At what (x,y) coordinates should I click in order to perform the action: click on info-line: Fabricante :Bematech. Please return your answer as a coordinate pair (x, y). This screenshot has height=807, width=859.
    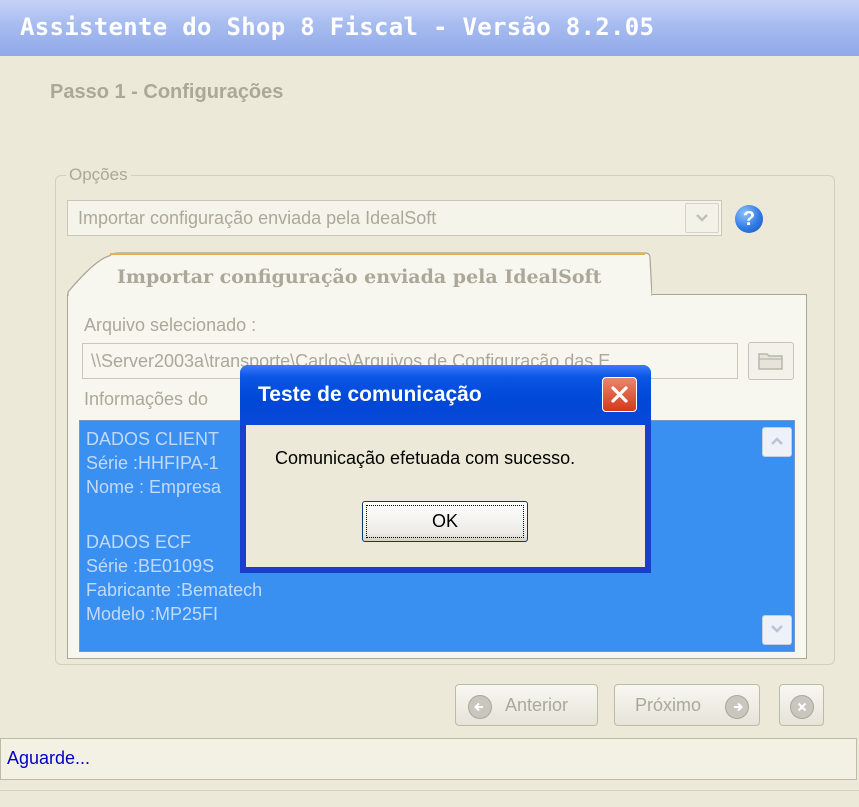
    Looking at the image, I should click on (174, 590).